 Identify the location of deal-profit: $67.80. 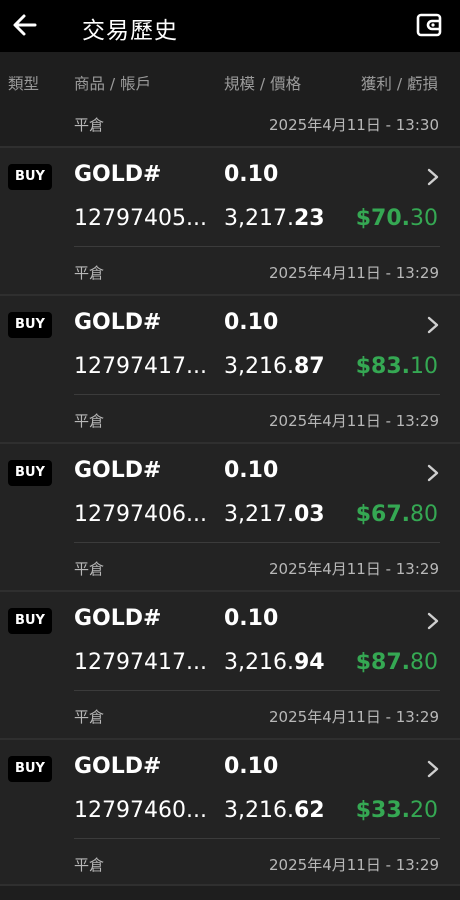
(397, 514).